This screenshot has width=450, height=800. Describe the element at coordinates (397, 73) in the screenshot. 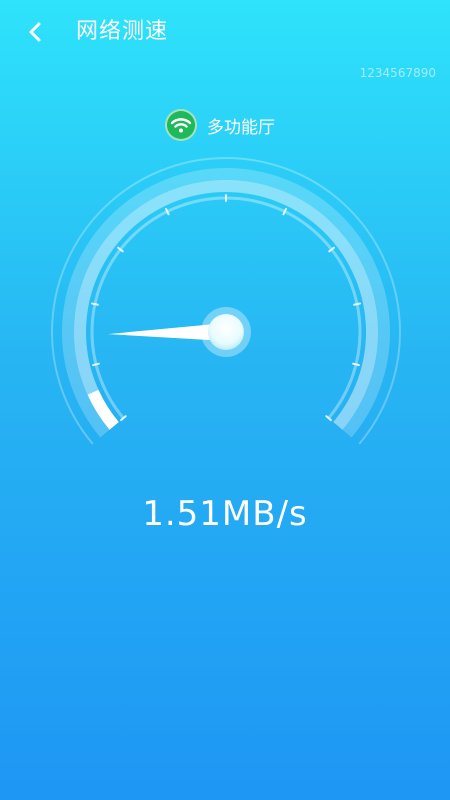

I see `device-id: 1234567890` at that location.